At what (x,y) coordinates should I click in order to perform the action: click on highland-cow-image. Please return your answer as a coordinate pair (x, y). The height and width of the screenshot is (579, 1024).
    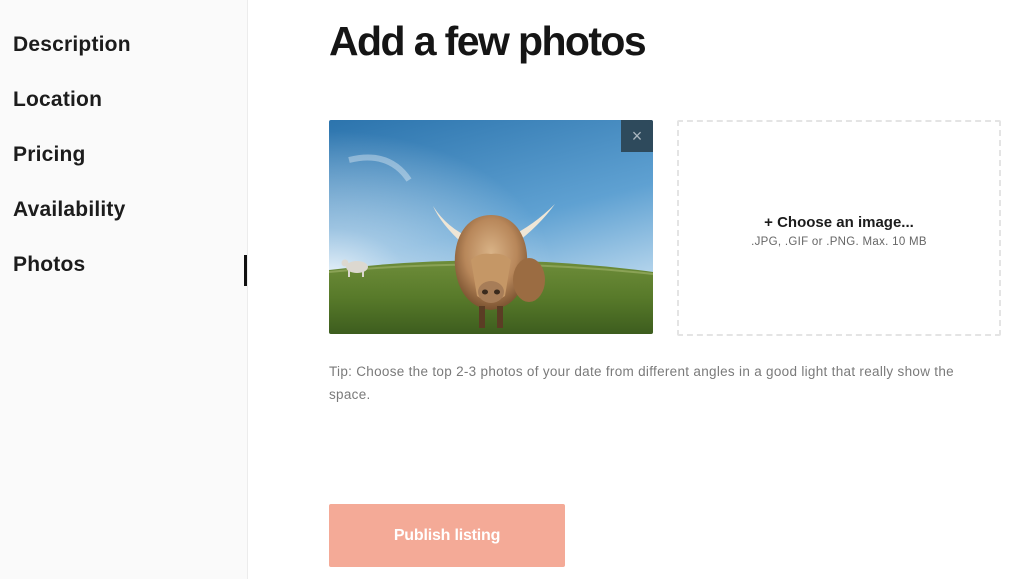
    Looking at the image, I should click on (491, 227).